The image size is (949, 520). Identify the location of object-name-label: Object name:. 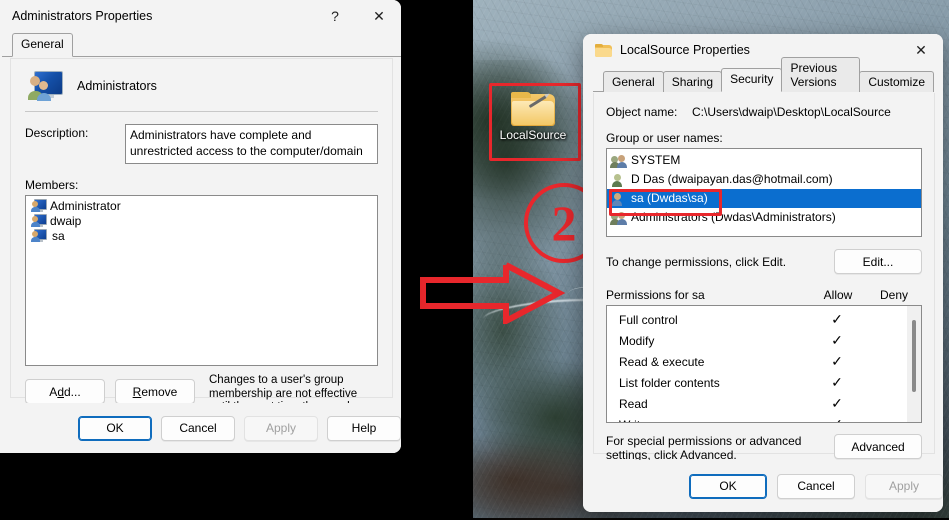
(642, 112).